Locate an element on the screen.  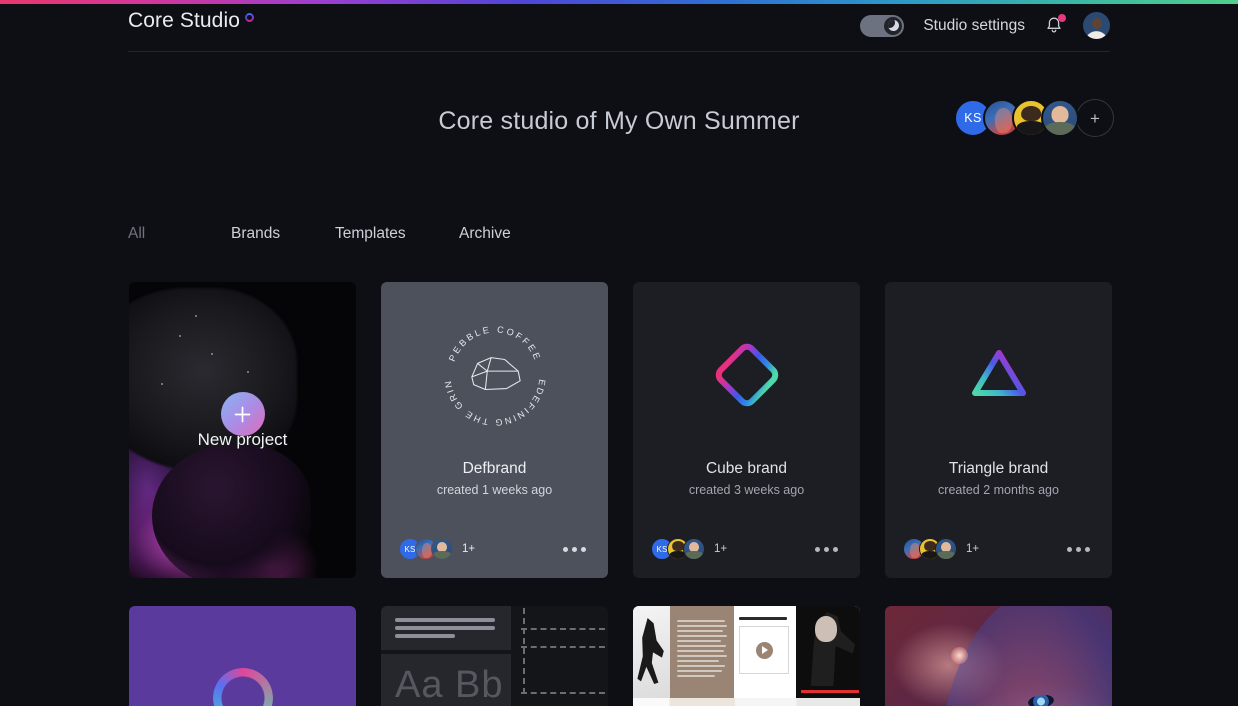
member-avatar is located at coordinates (1060, 118).